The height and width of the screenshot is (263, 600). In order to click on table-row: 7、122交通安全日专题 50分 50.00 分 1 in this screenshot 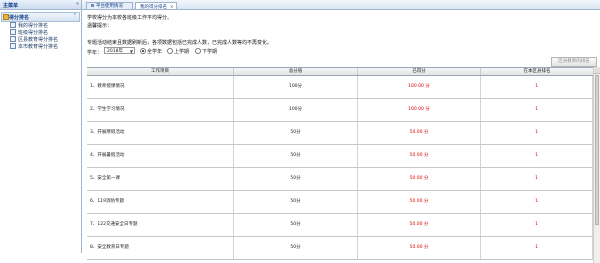, I will do `click(340, 225)`.